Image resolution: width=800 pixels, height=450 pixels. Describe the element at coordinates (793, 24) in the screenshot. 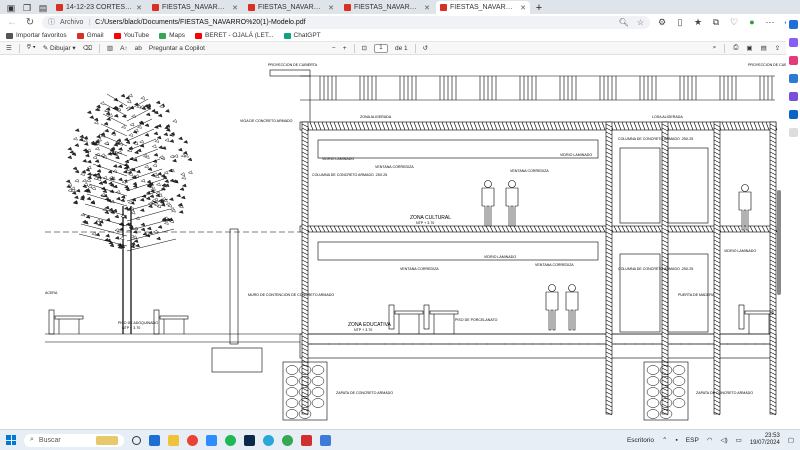

I see `search-sidebar-icon` at that location.